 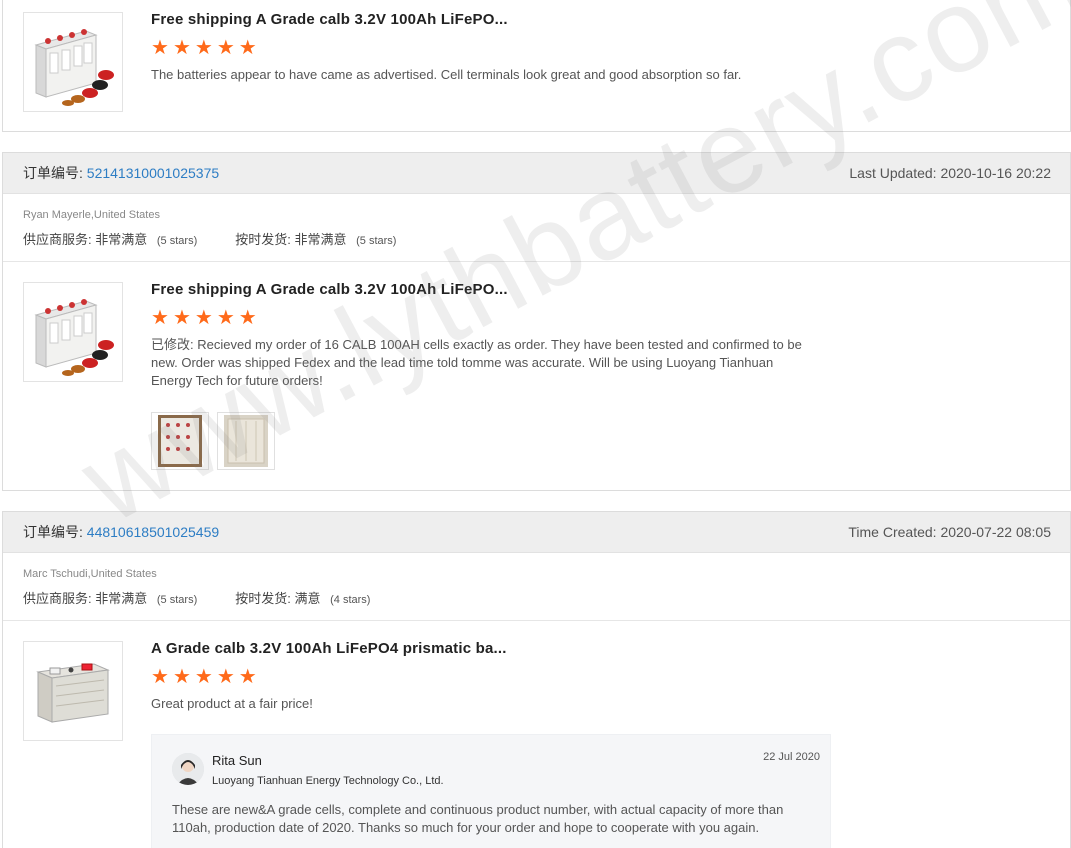 What do you see at coordinates (481, 441) in the screenshot?
I see `review-photos` at bounding box center [481, 441].